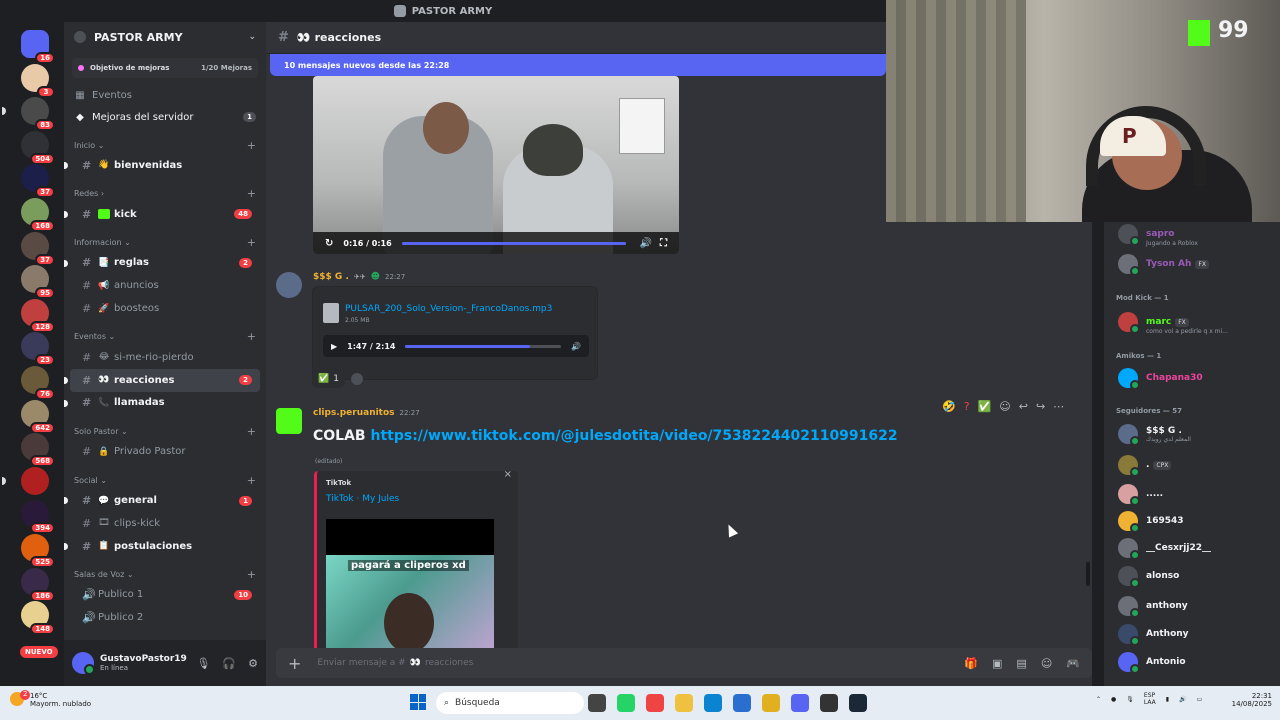 This screenshot has width=1280, height=720. Describe the element at coordinates (418, 702) in the screenshot. I see `start-button` at that location.